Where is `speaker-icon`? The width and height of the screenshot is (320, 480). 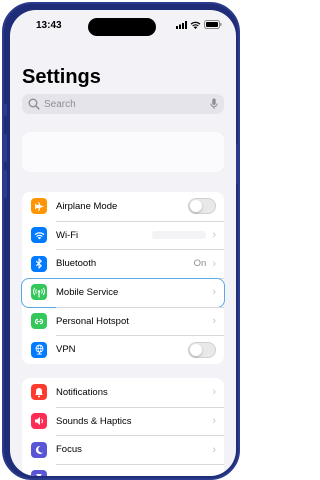 speaker-icon is located at coordinates (39, 421).